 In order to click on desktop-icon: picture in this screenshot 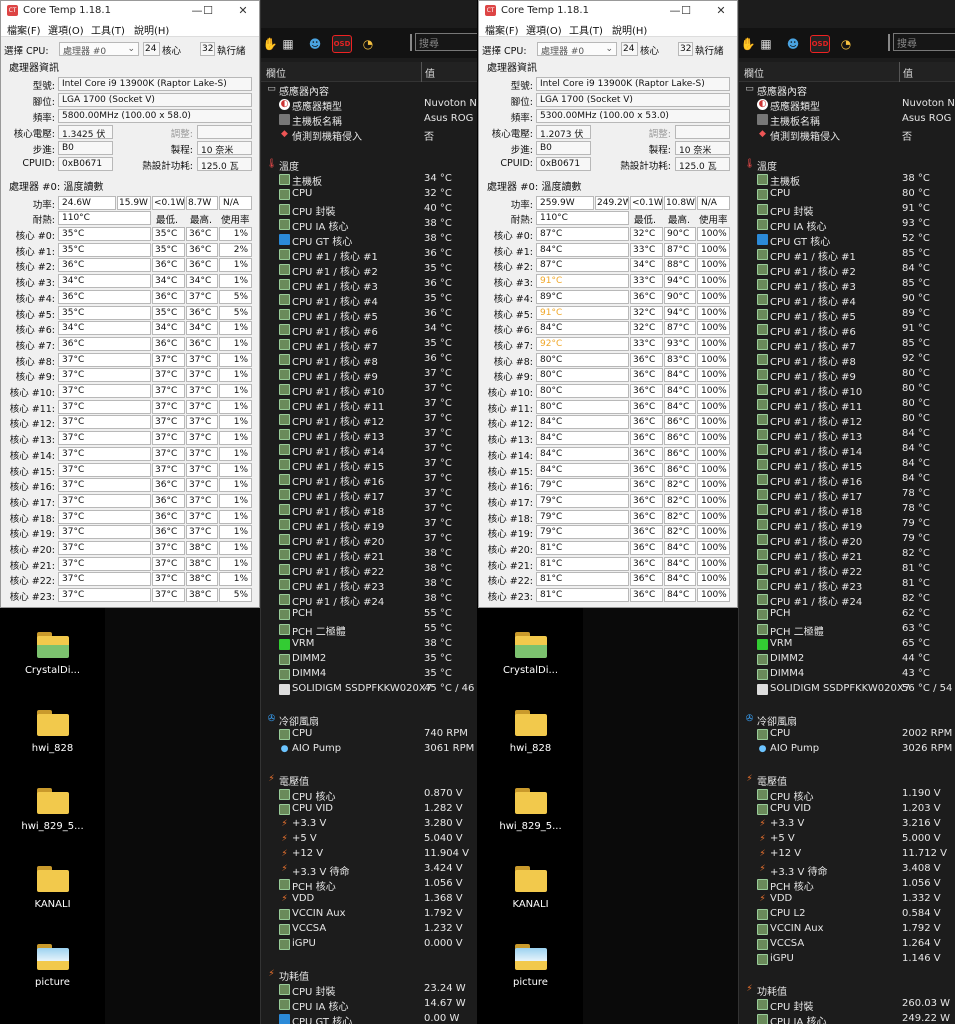, I will do `click(530, 966)`.